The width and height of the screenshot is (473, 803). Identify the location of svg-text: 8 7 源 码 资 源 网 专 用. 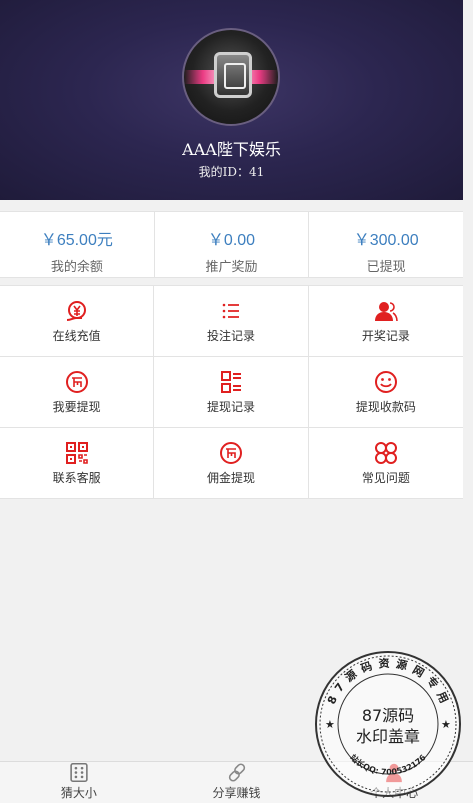
(388, 681).